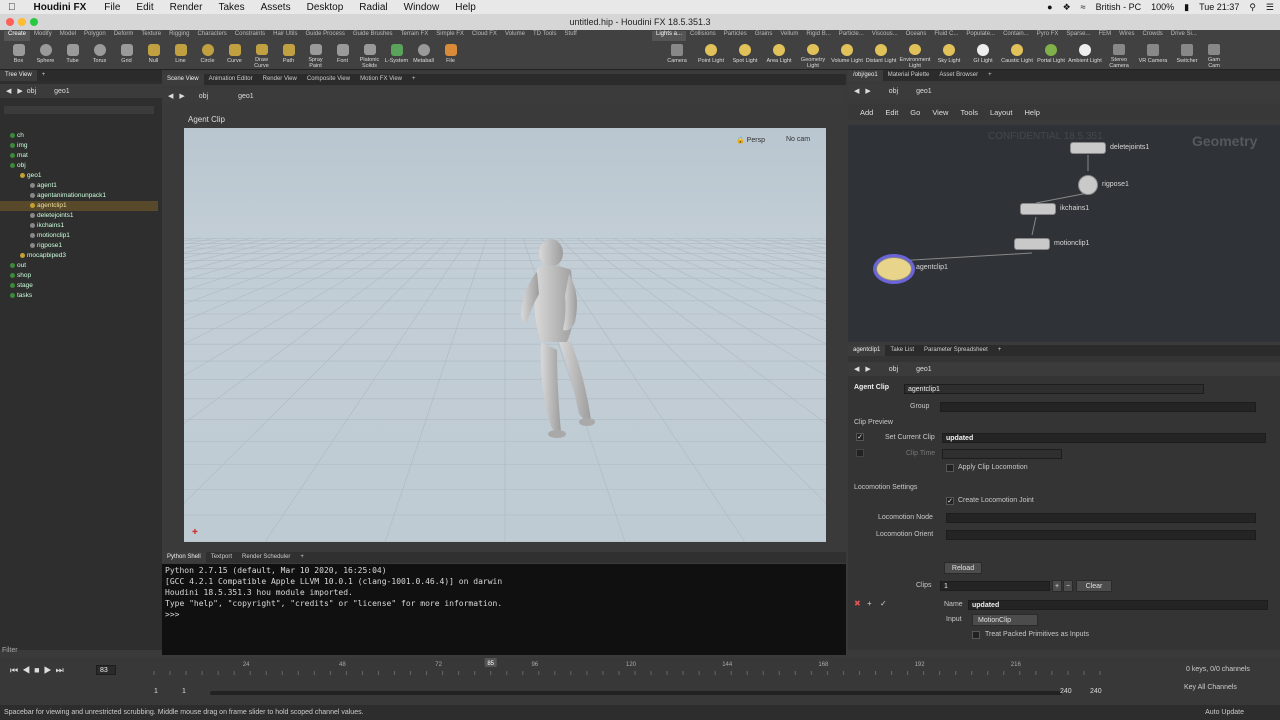 Image resolution: width=1280 pixels, height=720 pixels. What do you see at coordinates (860, 453) in the screenshot?
I see `clip-time-checkbox` at bounding box center [860, 453].